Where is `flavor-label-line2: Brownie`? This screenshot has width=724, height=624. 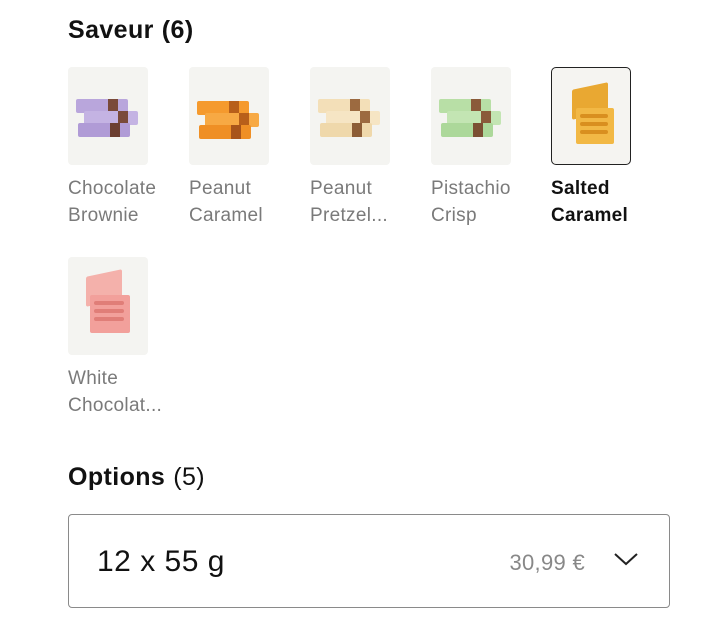
flavor-label-line2: Brownie is located at coordinates (103, 215).